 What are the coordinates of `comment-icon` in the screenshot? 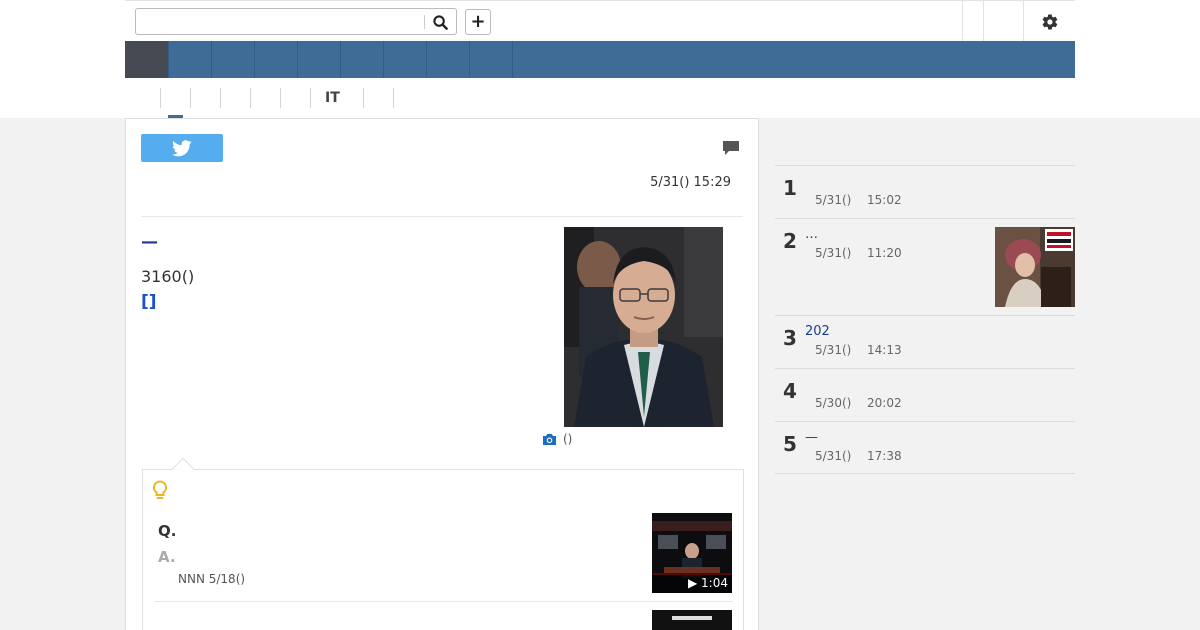 It's located at (731, 148).